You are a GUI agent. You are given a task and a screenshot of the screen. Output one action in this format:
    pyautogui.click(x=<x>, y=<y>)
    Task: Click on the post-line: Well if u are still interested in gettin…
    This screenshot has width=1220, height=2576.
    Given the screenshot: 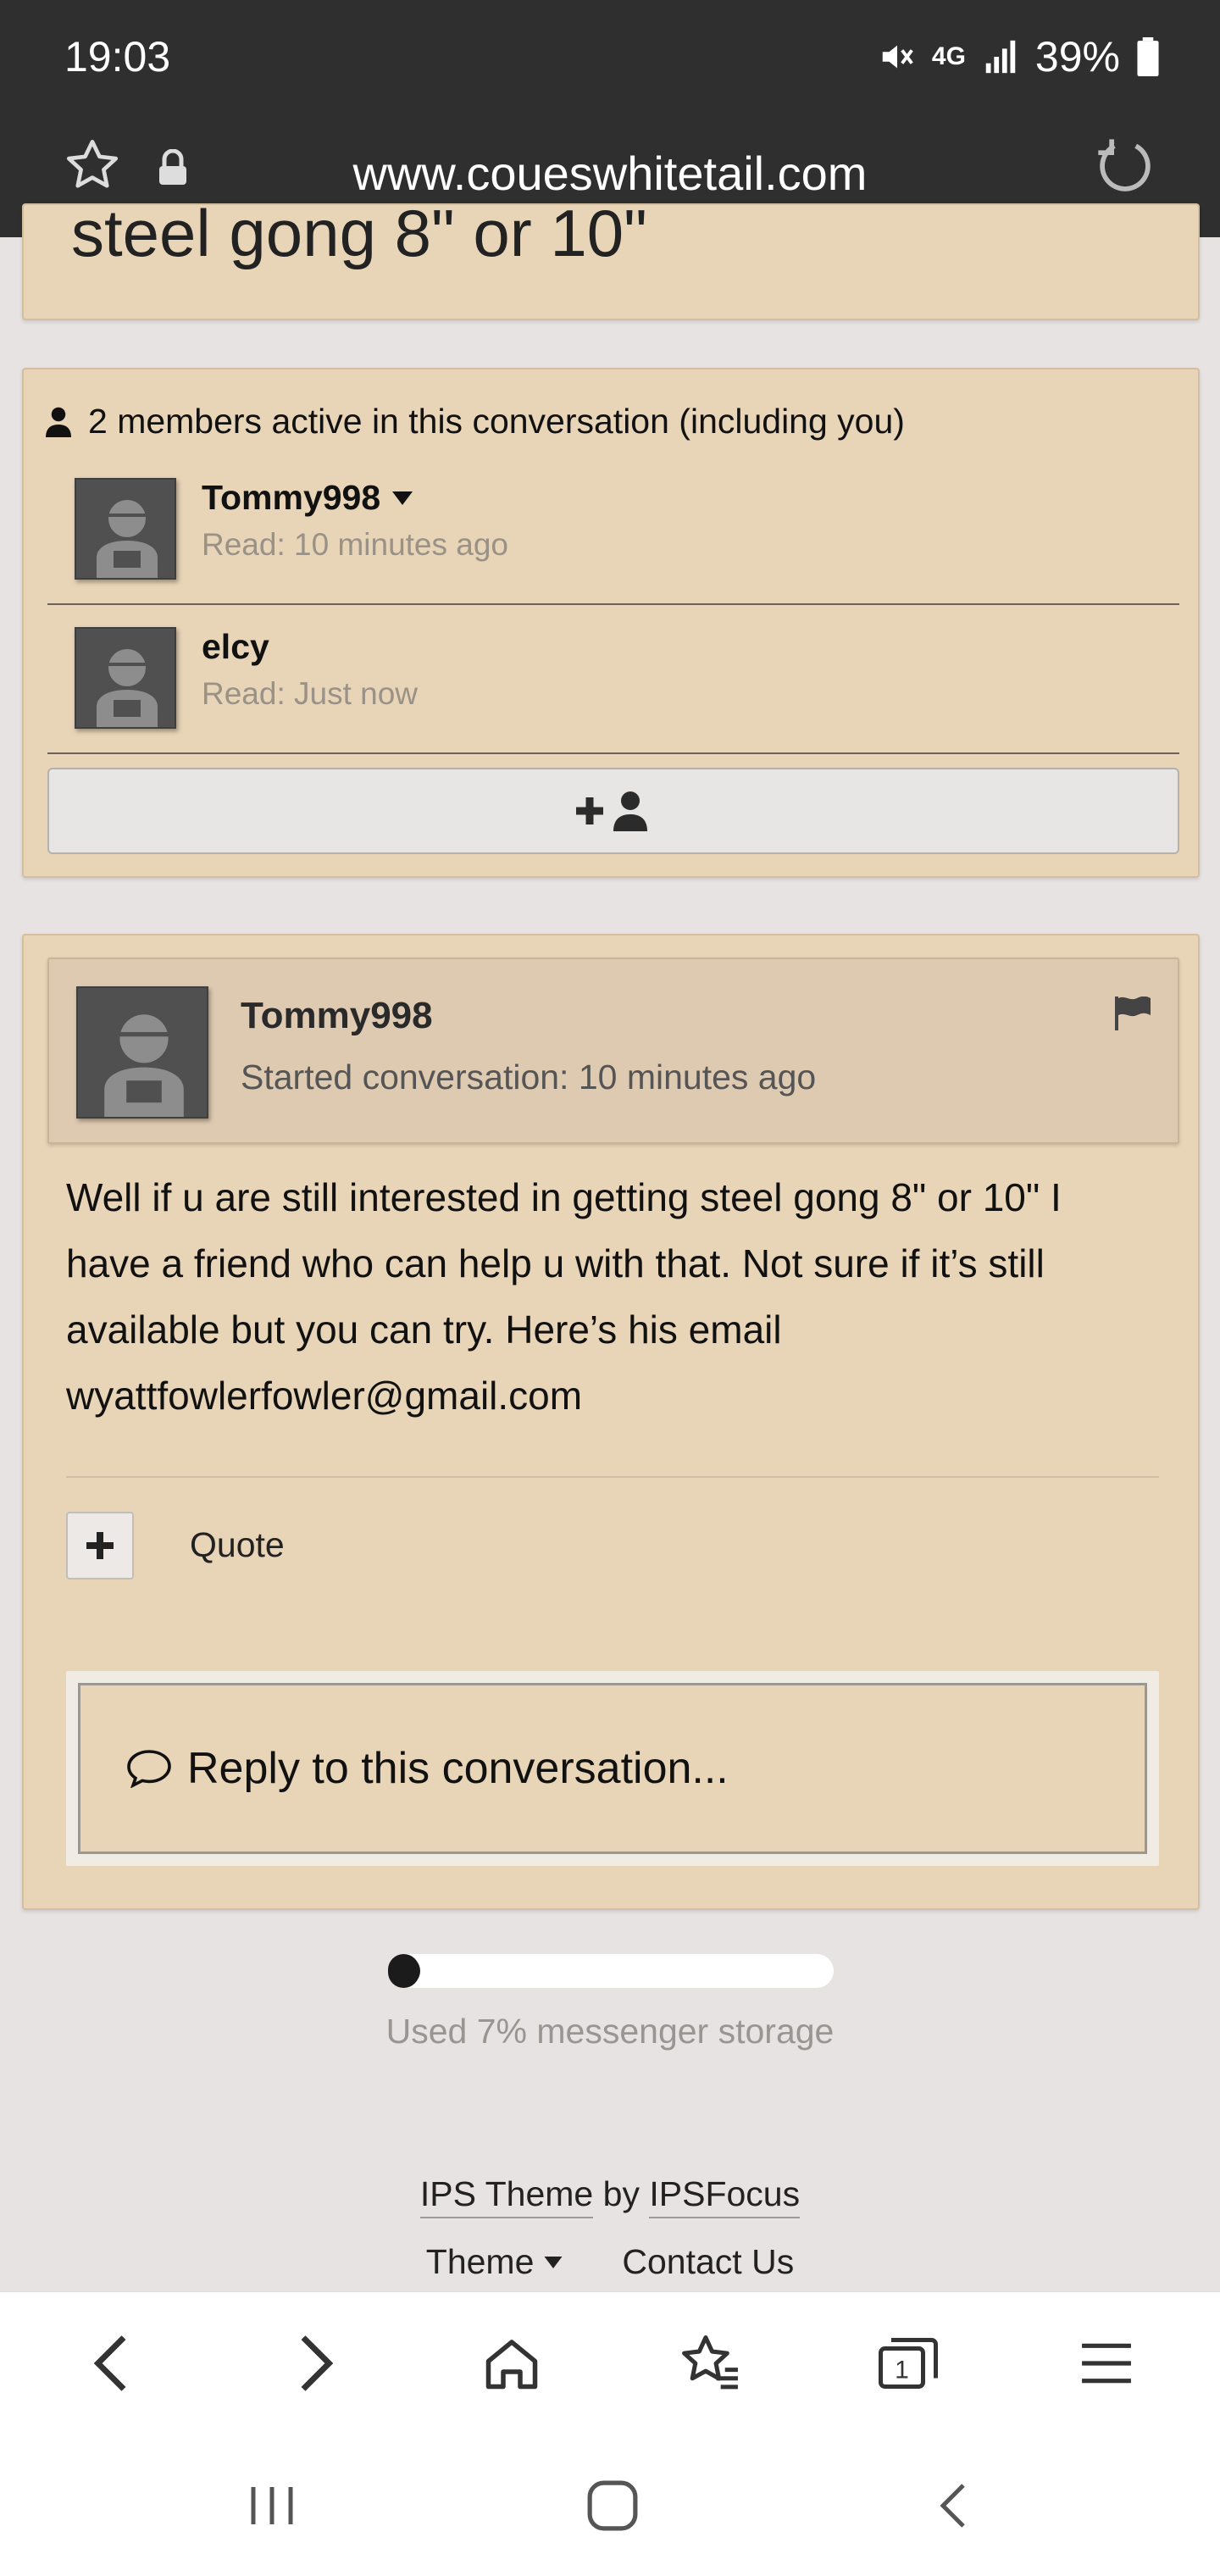 What is the action you would take?
    pyautogui.click(x=564, y=1197)
    